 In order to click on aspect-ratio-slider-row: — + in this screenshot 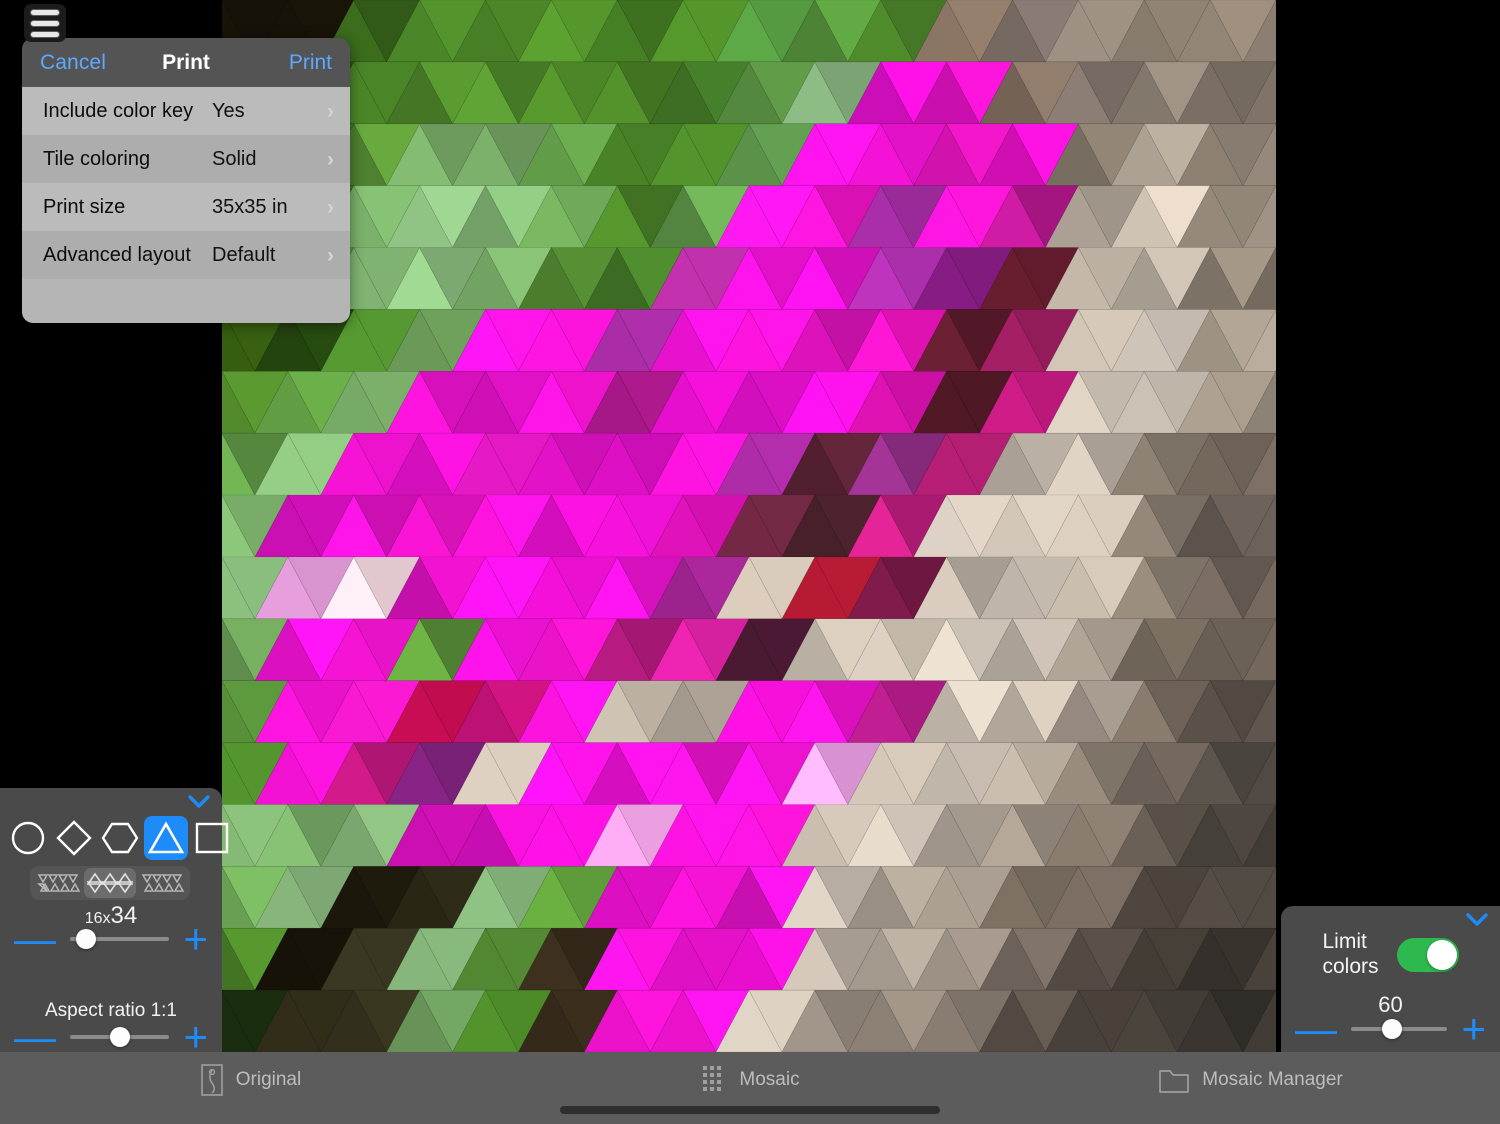, I will do `click(111, 1037)`.